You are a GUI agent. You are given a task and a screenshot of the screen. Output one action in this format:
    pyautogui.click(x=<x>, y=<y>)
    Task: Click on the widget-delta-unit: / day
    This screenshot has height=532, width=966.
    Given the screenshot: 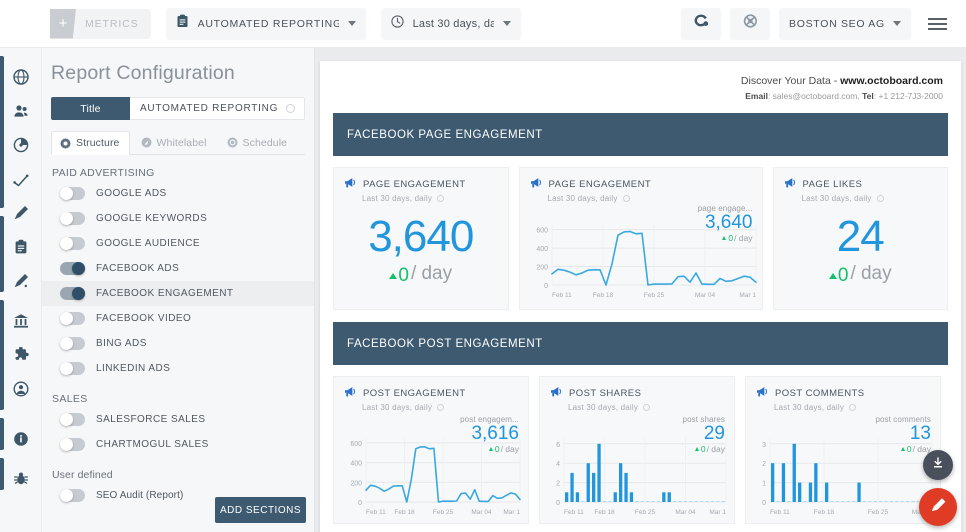 What is the action you would take?
    pyautogui.click(x=715, y=448)
    